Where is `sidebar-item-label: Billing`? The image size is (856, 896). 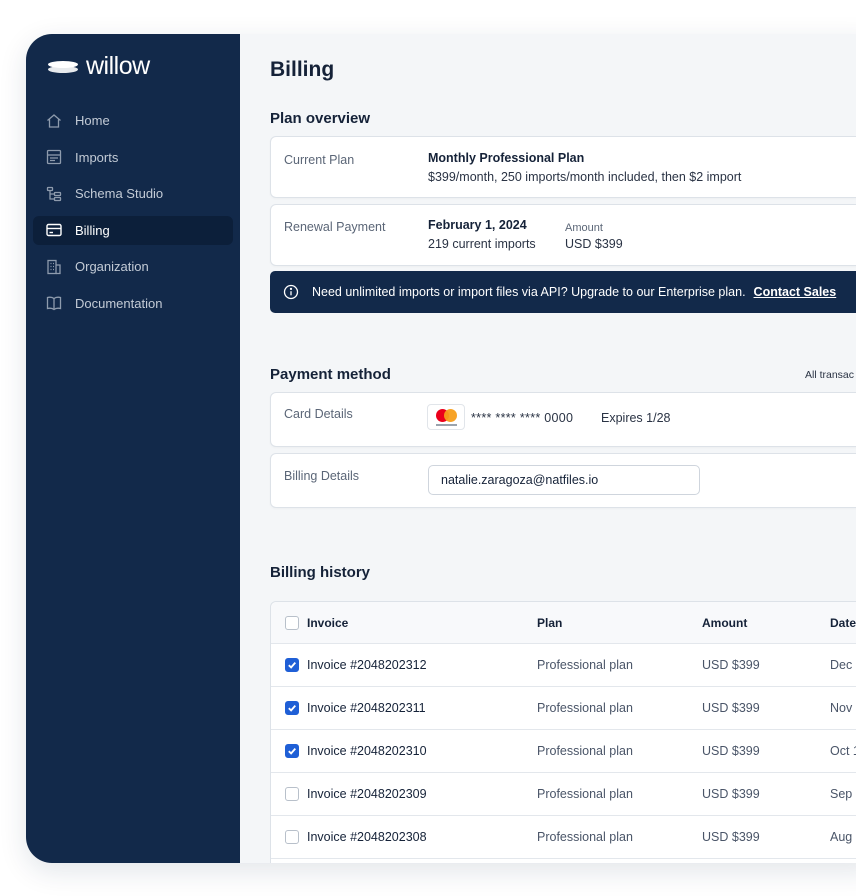 sidebar-item-label: Billing is located at coordinates (92, 230).